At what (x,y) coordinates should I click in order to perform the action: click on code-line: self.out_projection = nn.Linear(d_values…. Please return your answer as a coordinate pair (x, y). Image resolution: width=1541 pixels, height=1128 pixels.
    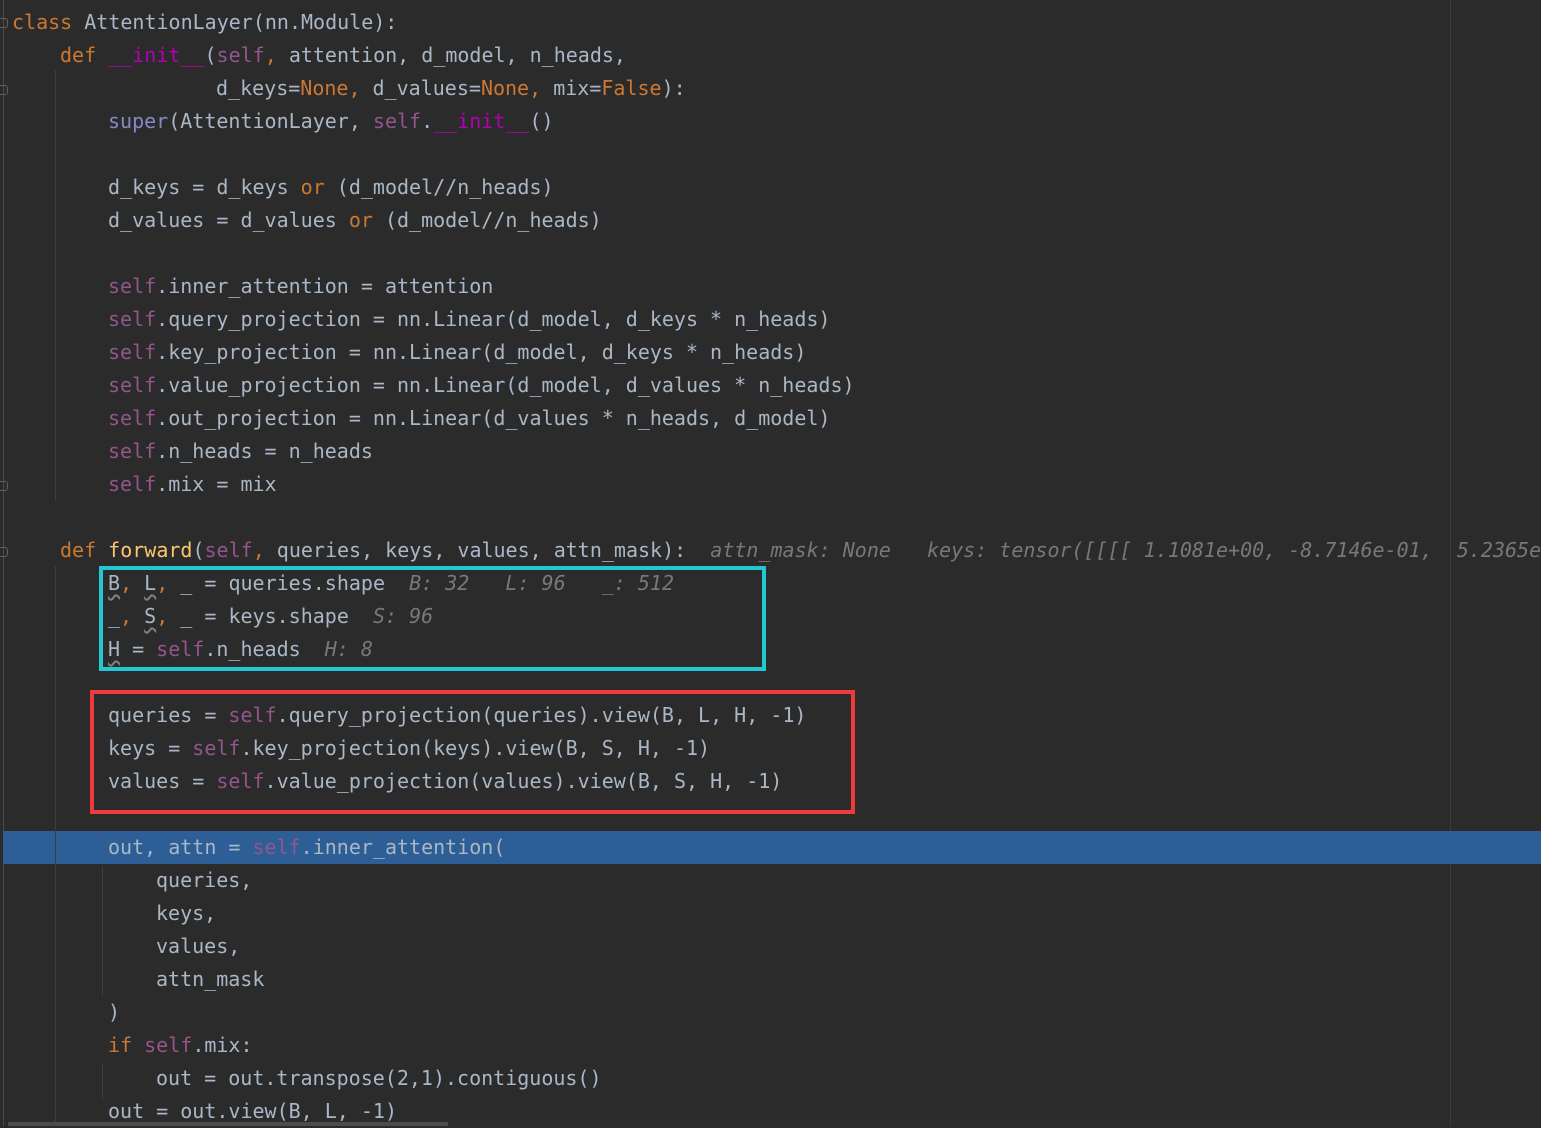
    Looking at the image, I should click on (469, 418).